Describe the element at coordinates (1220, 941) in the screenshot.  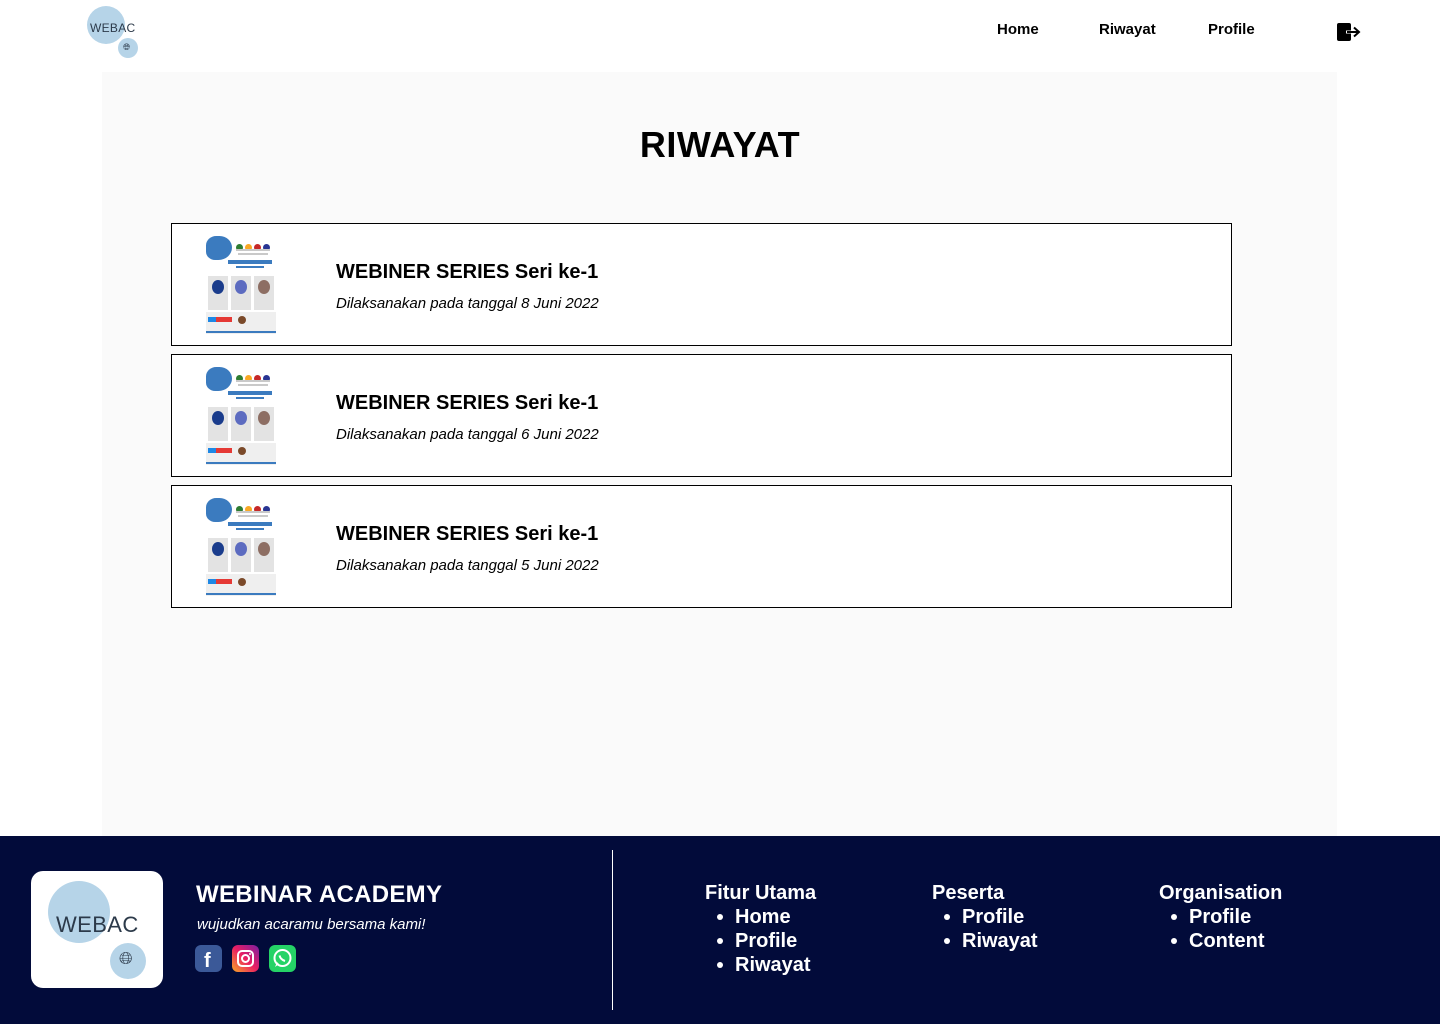
I see `footer-link-content: Content` at that location.